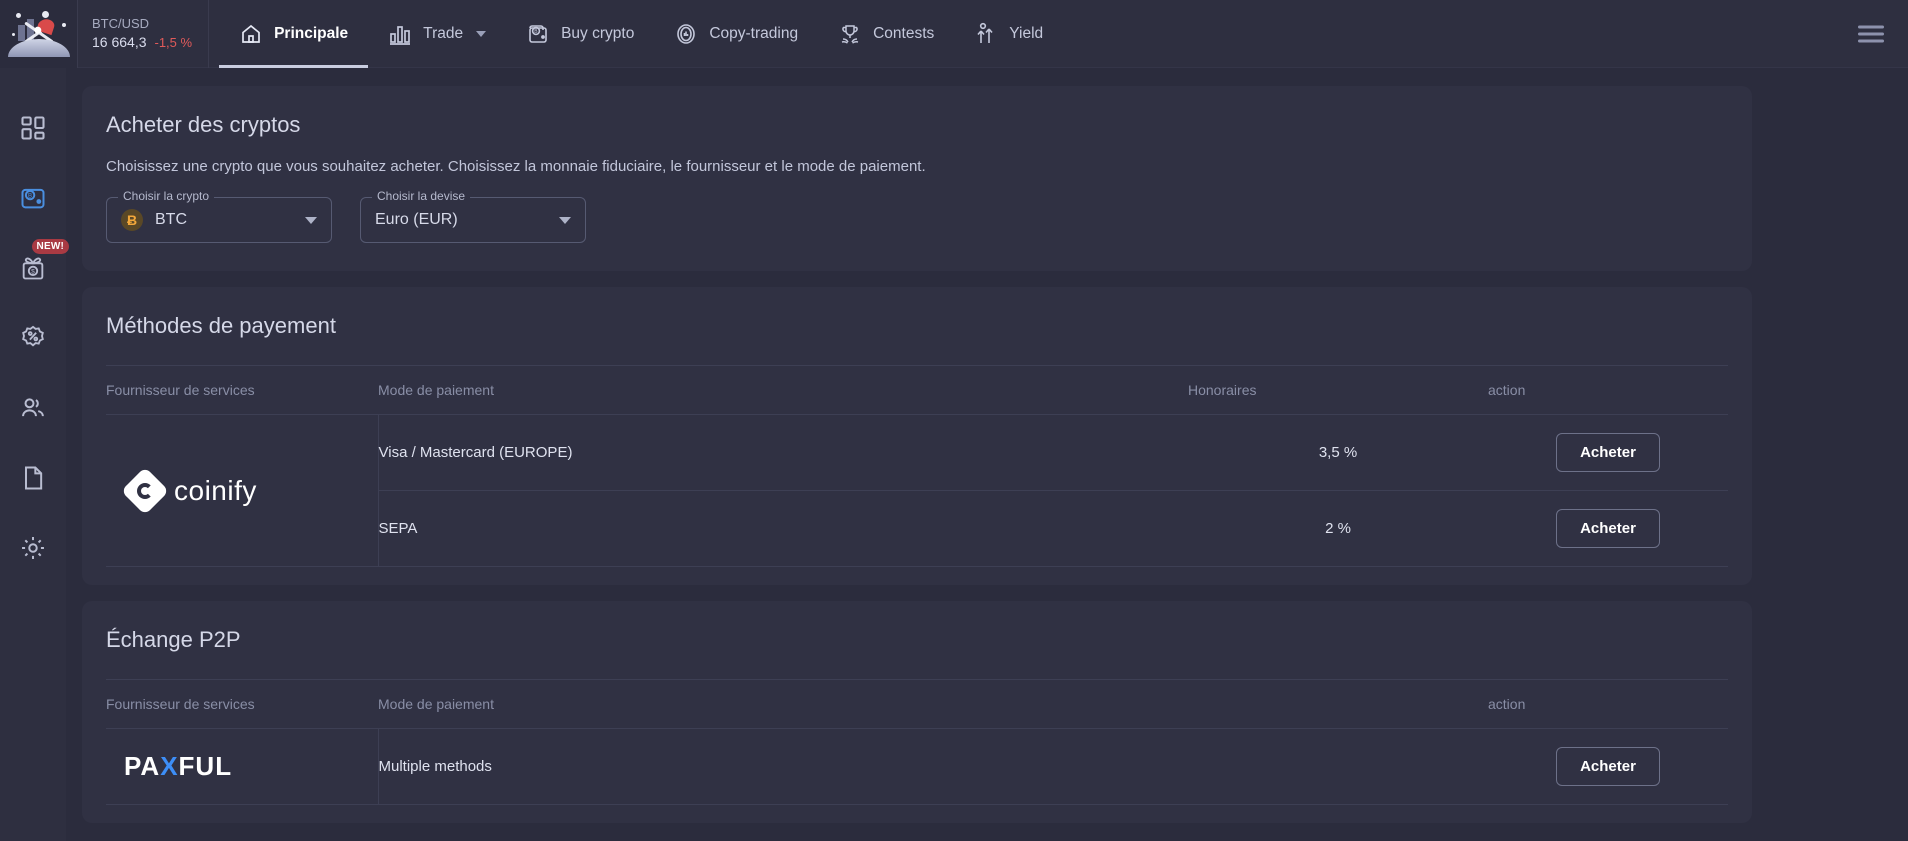  I want to click on copy-trading-icon, so click(686, 34).